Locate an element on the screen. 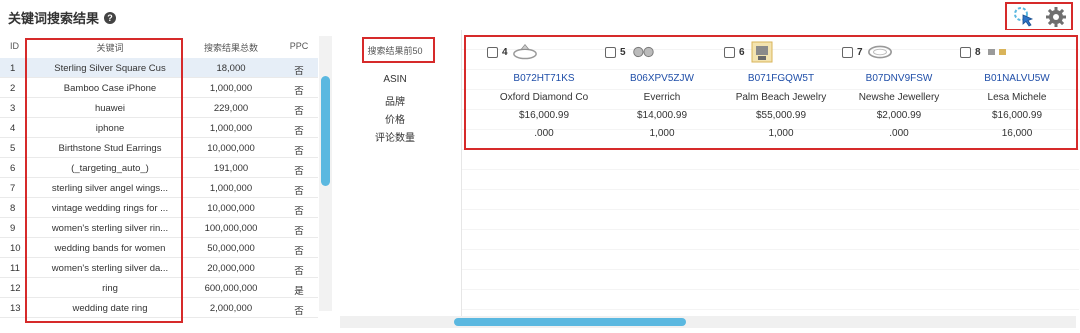 The image size is (1080, 333). row-count: 229,000 is located at coordinates (231, 108).